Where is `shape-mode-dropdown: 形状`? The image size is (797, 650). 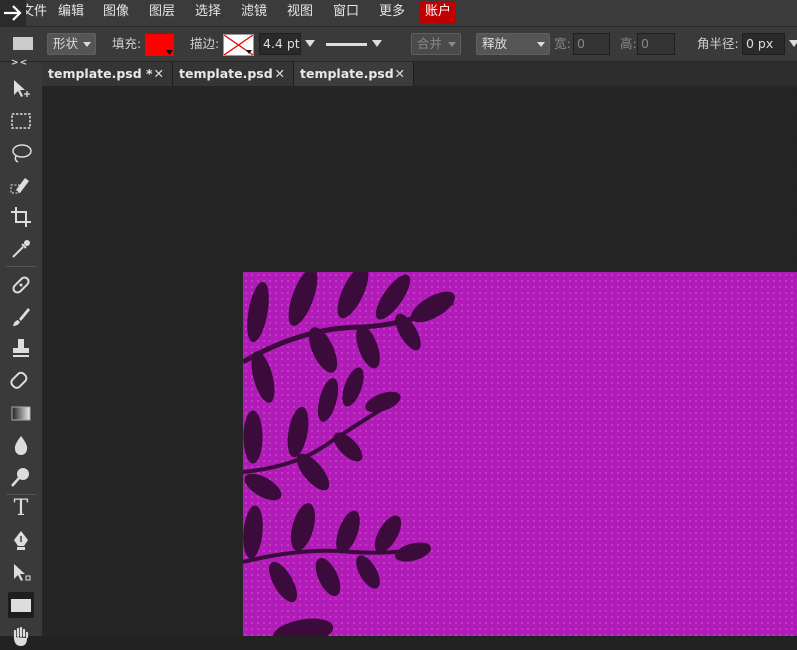 shape-mode-dropdown: 形状 is located at coordinates (71, 44).